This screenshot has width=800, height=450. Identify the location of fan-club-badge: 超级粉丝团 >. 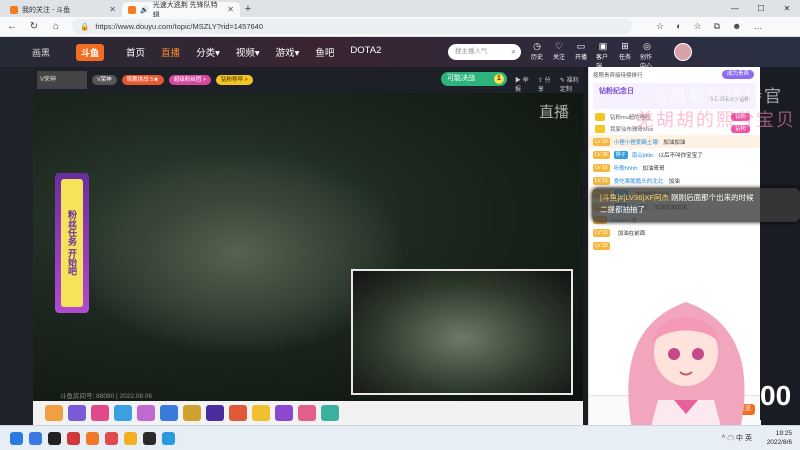
(190, 80).